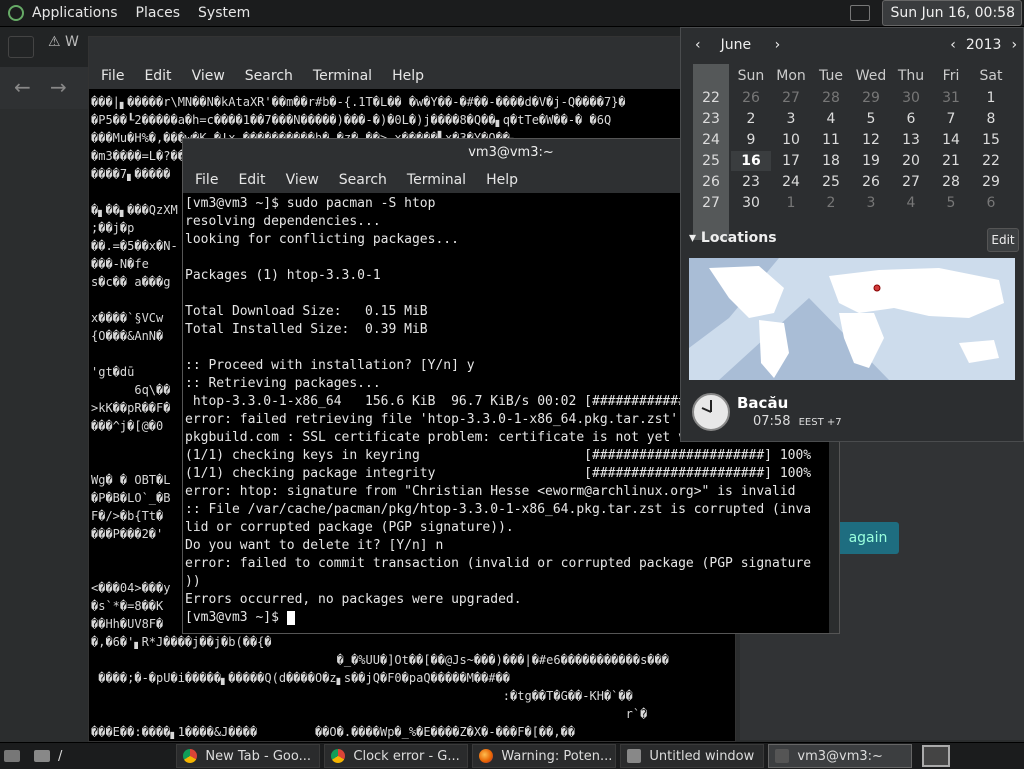 This screenshot has height=769, width=1024. I want to click on calendar-day: 23, so click(751, 182).